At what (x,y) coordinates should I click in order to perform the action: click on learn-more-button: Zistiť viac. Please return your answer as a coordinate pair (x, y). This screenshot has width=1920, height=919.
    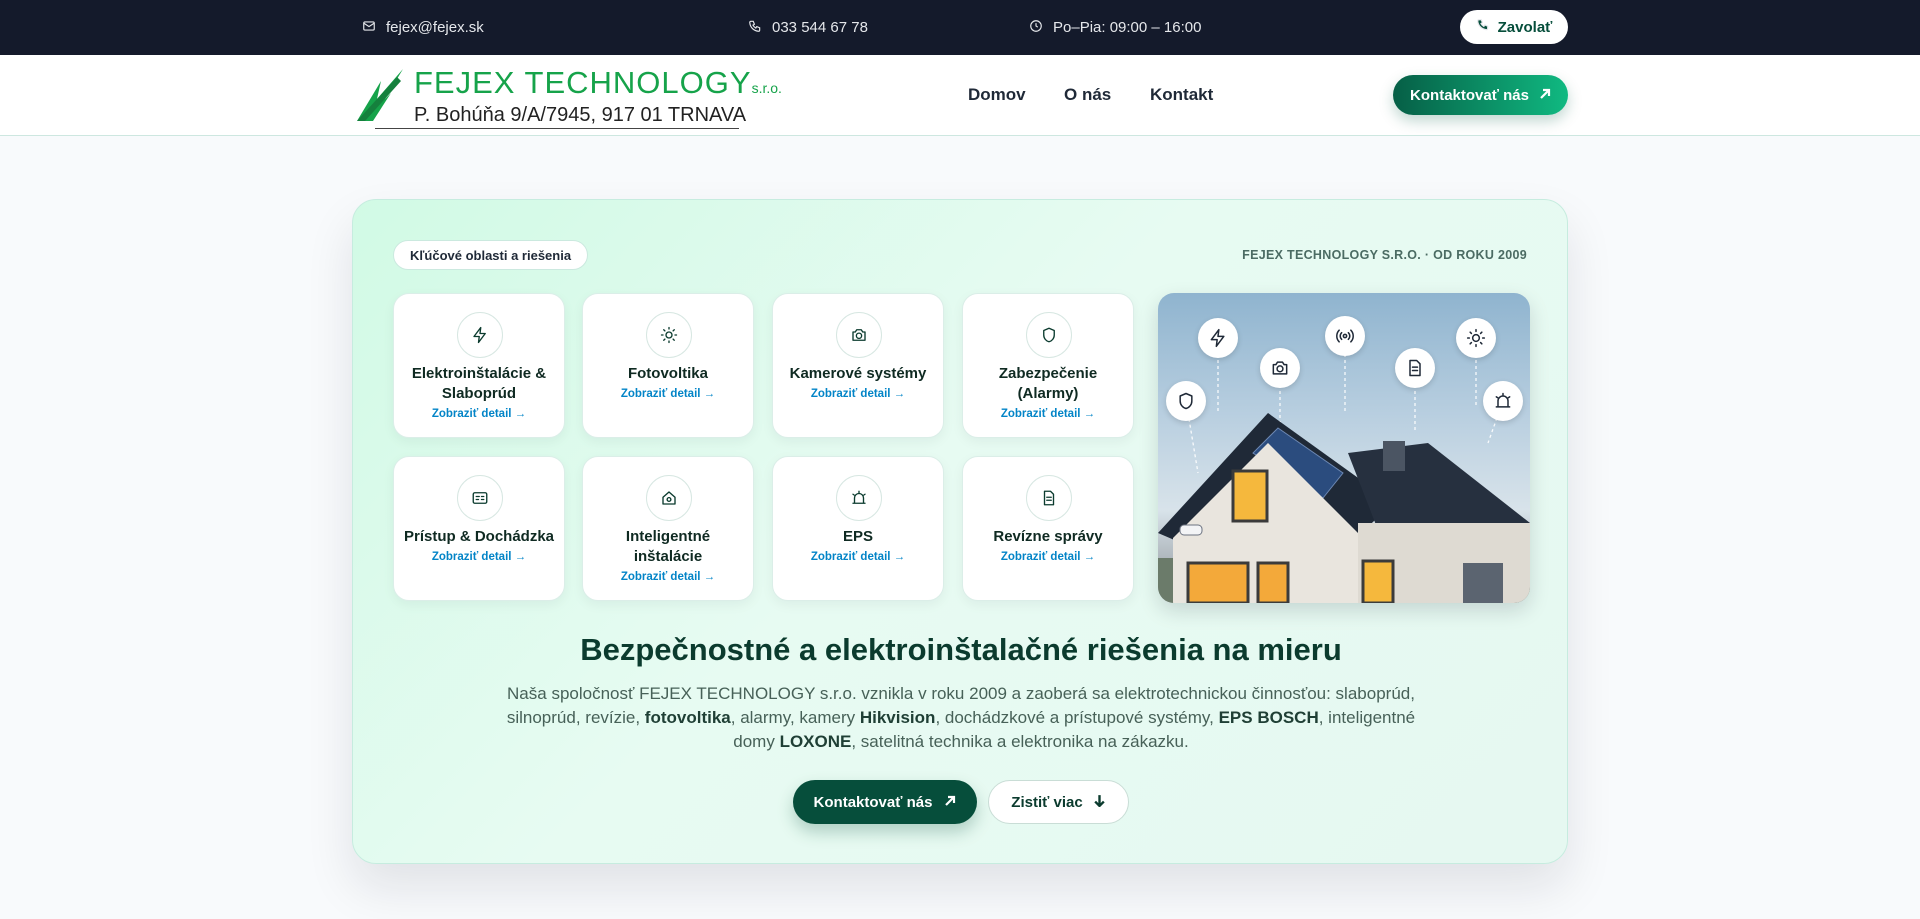
    Looking at the image, I should click on (1058, 802).